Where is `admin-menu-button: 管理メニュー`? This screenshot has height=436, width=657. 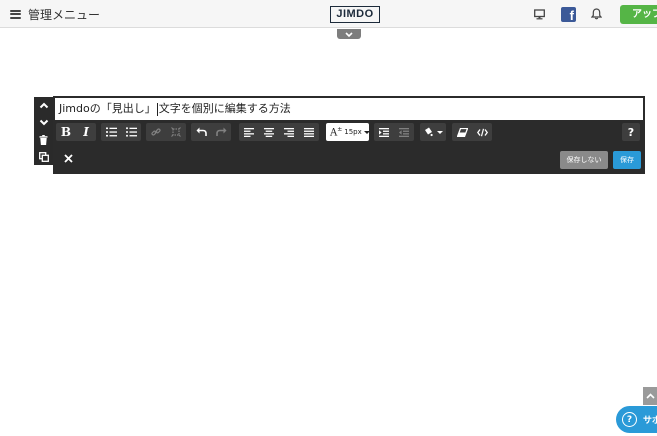 admin-menu-button: 管理メニュー is located at coordinates (55, 14).